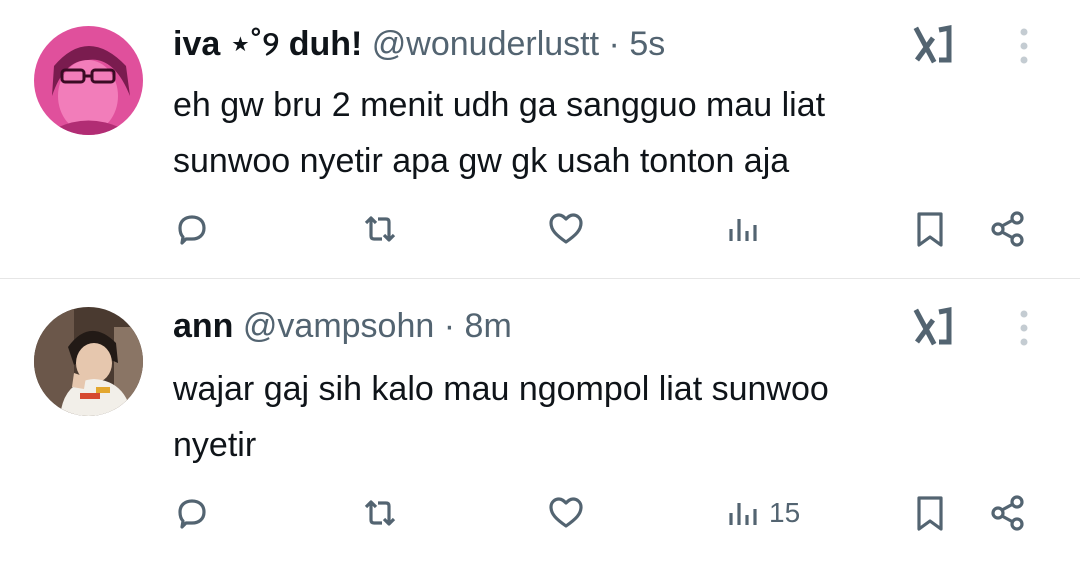  I want to click on tweet-header: ann @vampsohn · 8m, so click(342, 326).